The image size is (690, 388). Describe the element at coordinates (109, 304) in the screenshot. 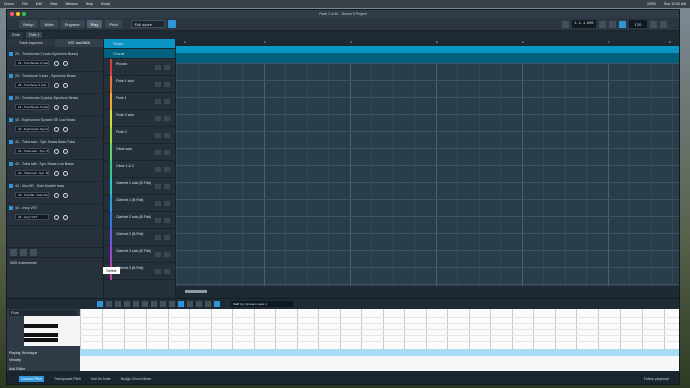

I see `pencil-tool-icon` at that location.